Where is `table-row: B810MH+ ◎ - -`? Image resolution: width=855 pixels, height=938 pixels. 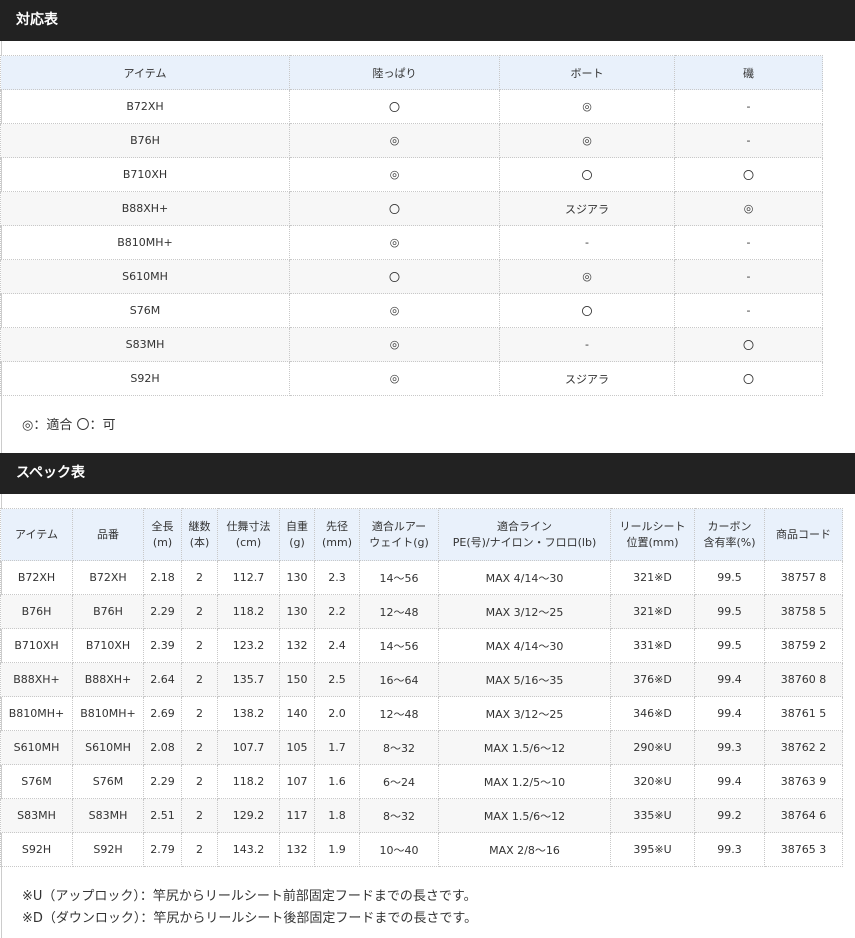
table-row: B810MH+ ◎ - - is located at coordinates (411, 242).